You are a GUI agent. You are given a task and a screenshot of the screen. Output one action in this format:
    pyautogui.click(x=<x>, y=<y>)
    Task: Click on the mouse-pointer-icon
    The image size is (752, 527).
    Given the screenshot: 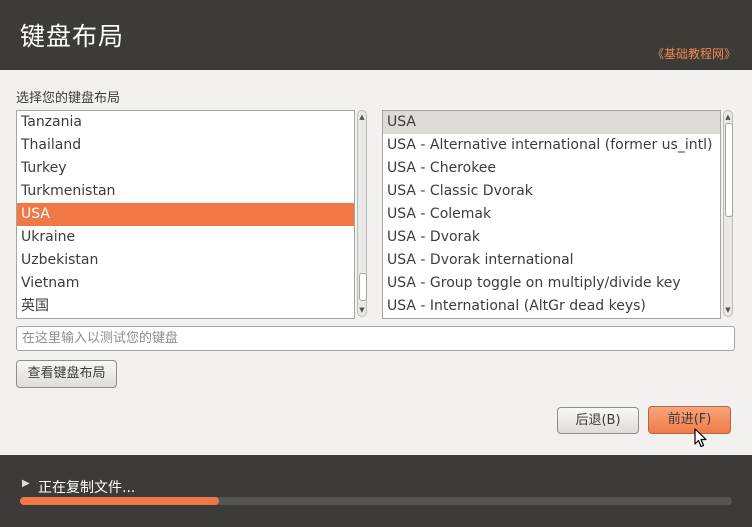 What is the action you would take?
    pyautogui.click(x=700, y=438)
    